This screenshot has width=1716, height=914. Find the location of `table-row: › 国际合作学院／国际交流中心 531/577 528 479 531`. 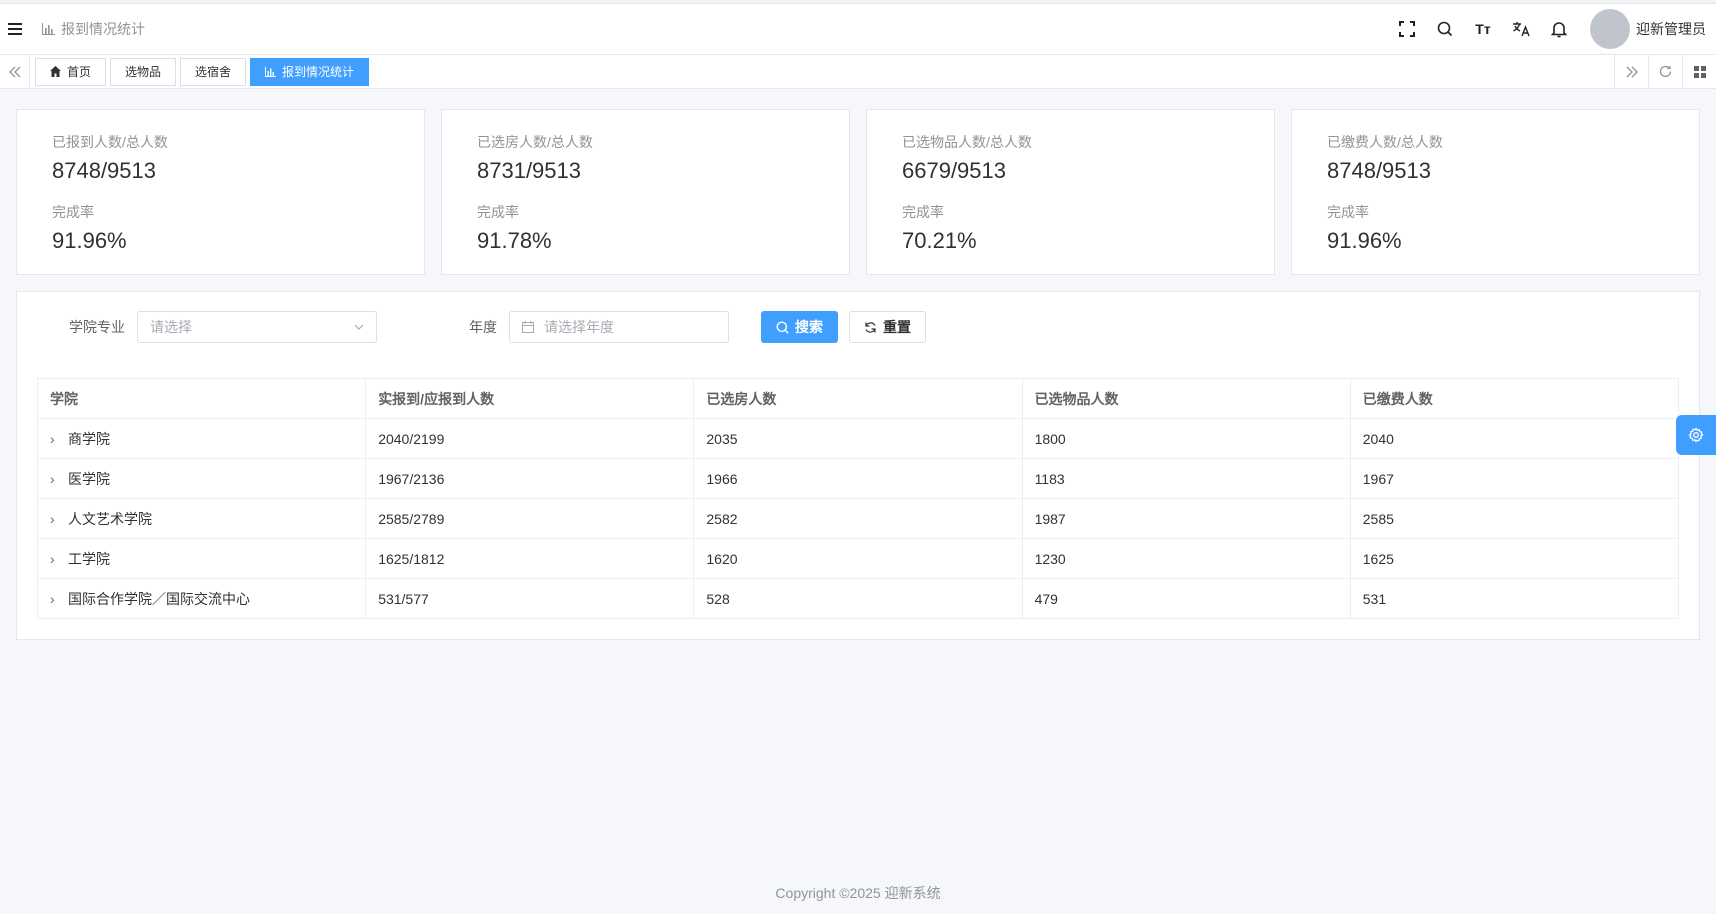

table-row: › 国际合作学院／国际交流中心 531/577 528 479 531 is located at coordinates (858, 598).